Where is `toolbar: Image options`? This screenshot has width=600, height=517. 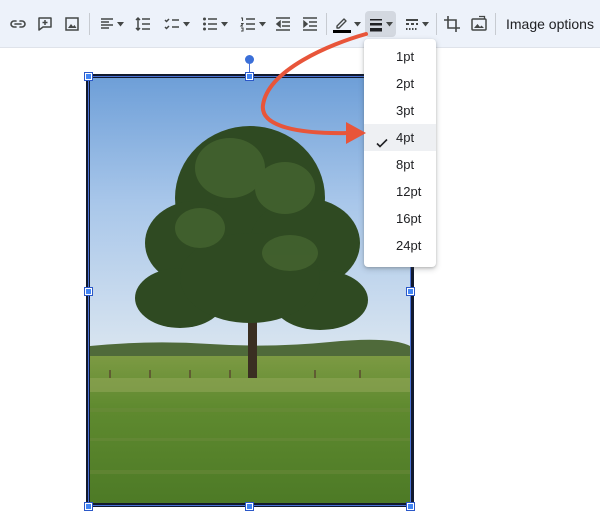
toolbar: Image options is located at coordinates (300, 24).